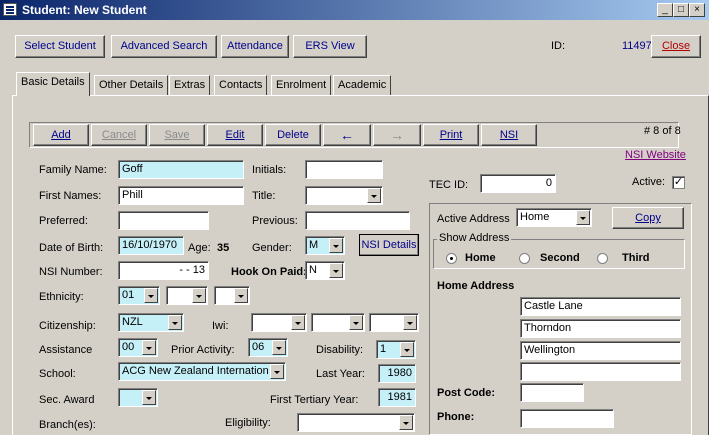  I want to click on active-address-select: Home, so click(554, 217).